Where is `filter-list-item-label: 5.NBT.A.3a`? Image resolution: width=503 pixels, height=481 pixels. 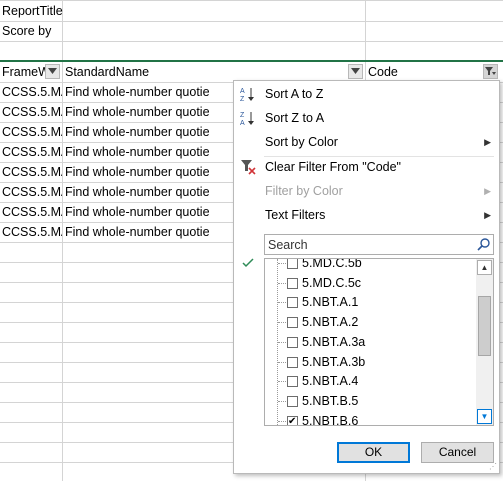 filter-list-item-label: 5.NBT.A.3a is located at coordinates (334, 341).